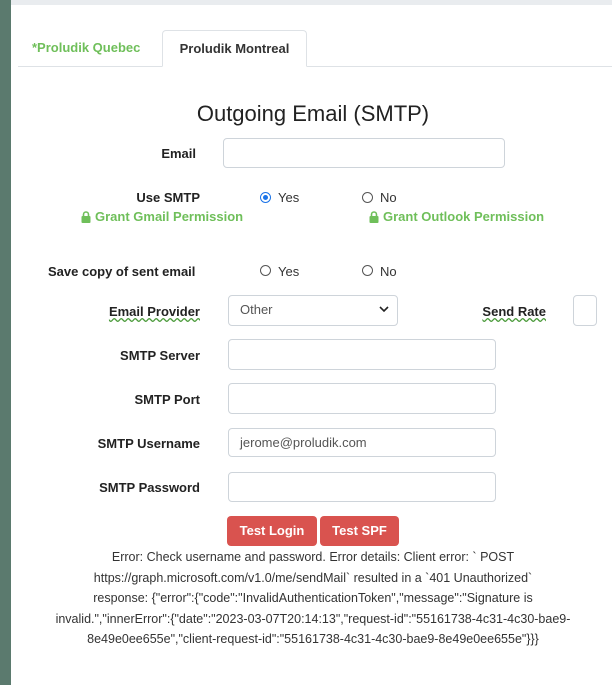 The image size is (612, 685). What do you see at coordinates (362, 398) in the screenshot?
I see `smtp-port-field` at bounding box center [362, 398].